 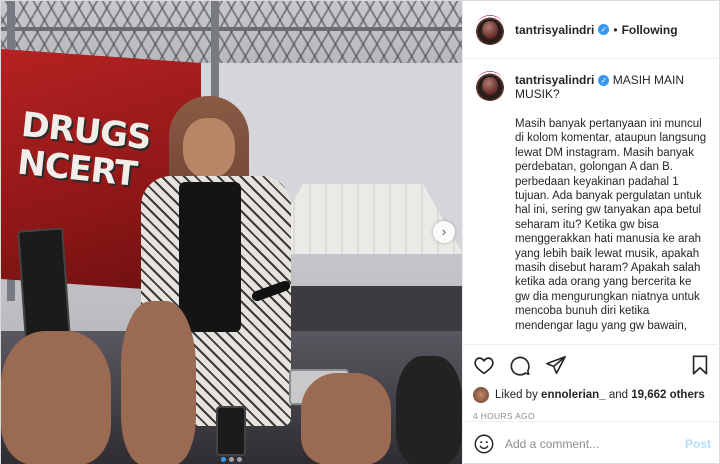 I want to click on user-avatar, so click(x=490, y=29).